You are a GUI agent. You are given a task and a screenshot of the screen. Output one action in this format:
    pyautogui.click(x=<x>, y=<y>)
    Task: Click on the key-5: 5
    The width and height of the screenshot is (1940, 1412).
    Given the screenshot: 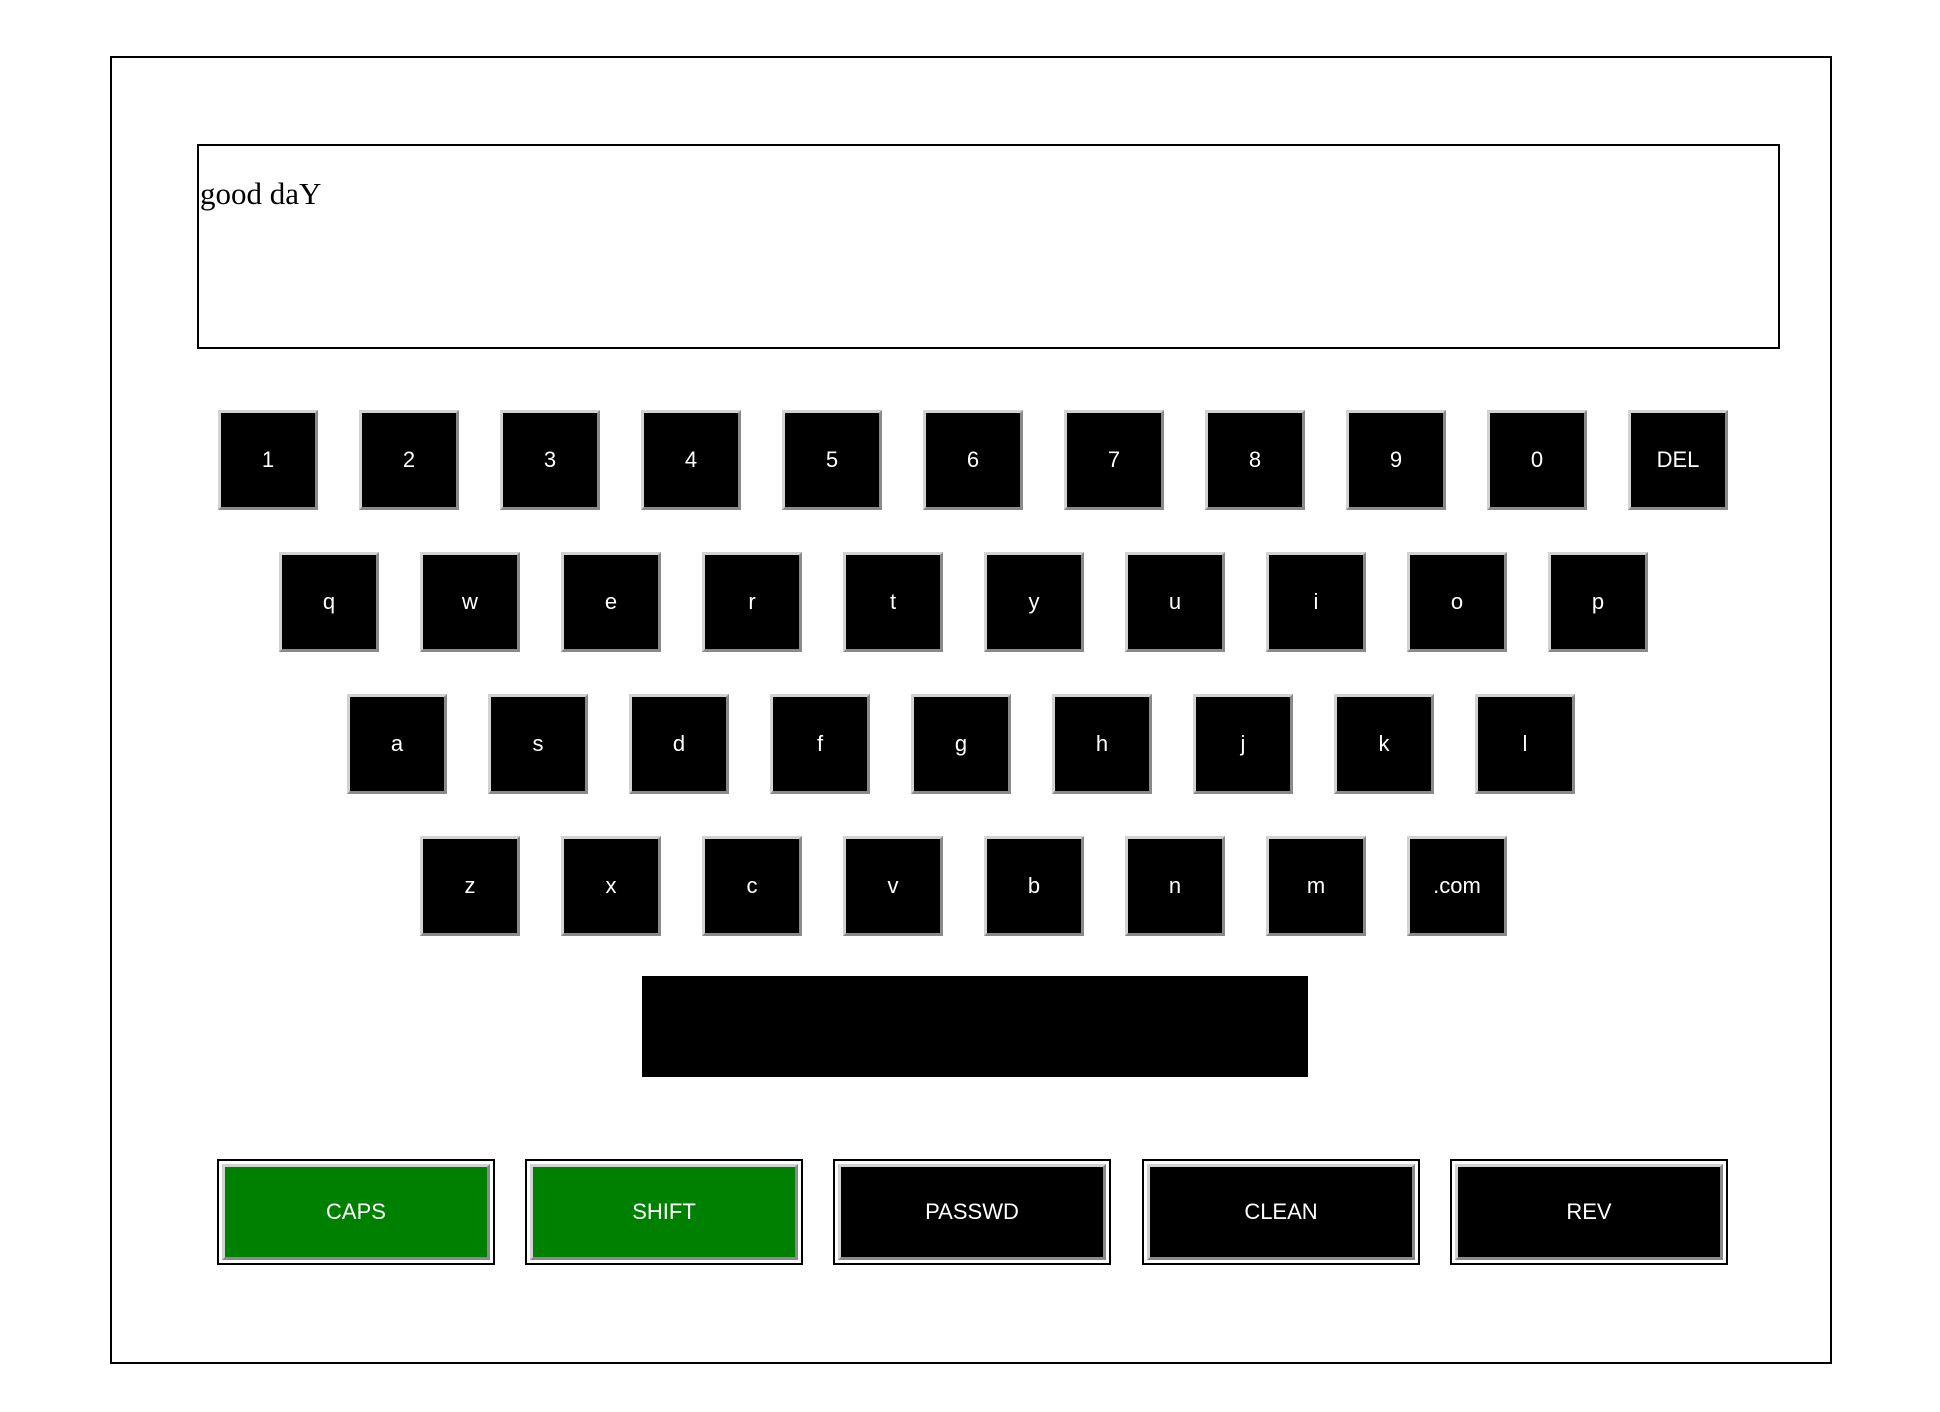 What is the action you would take?
    pyautogui.click(x=832, y=460)
    